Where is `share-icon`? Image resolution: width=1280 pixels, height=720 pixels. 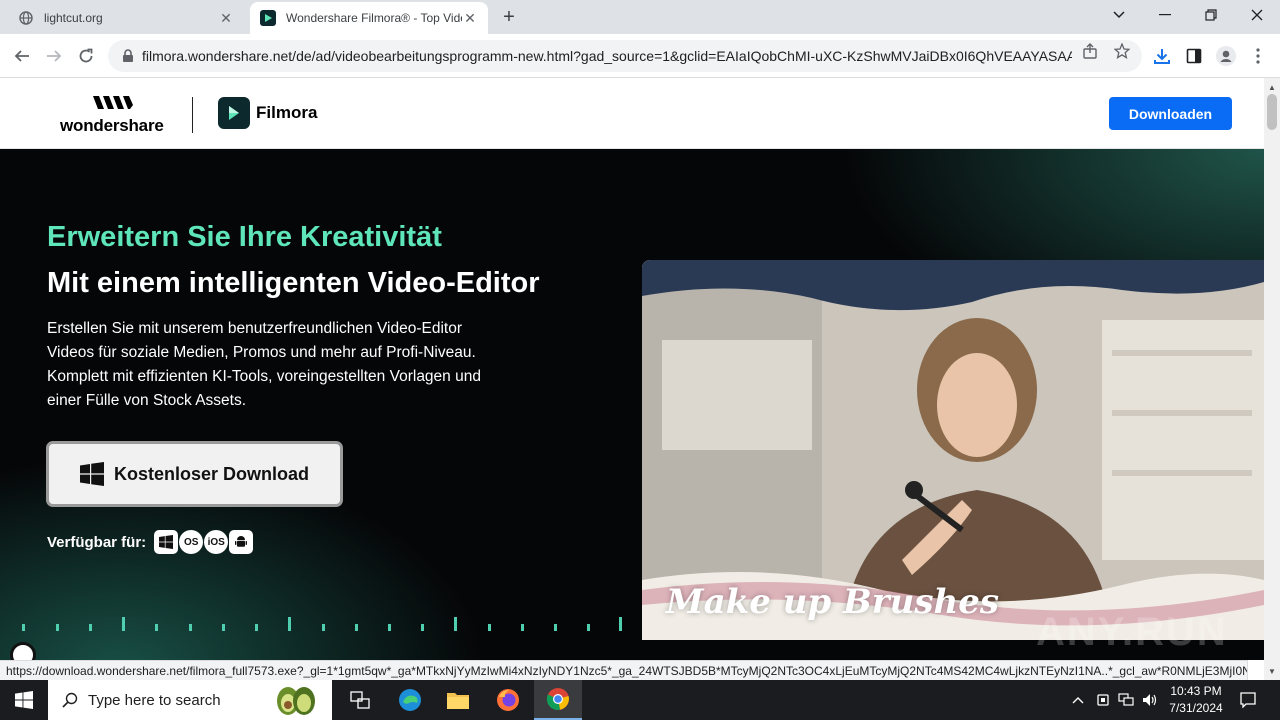 share-icon is located at coordinates (1090, 51).